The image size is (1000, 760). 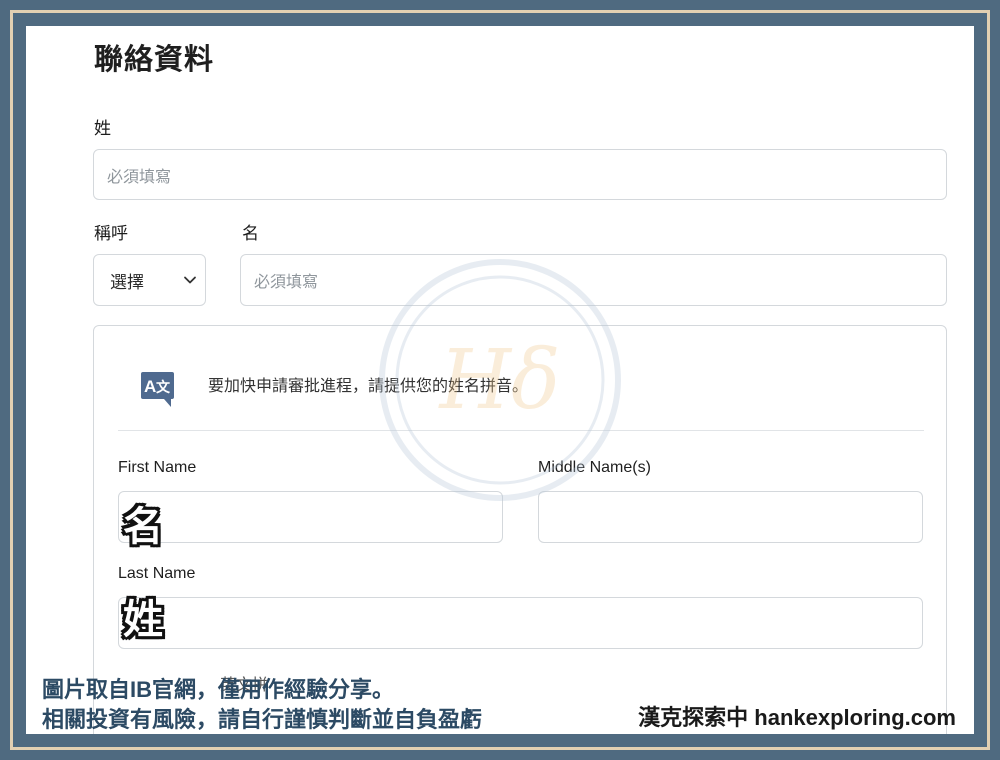 What do you see at coordinates (218, 689) in the screenshot?
I see `caption-line-1: 圖片取自IB官網，僅用作經驗分享。` at bounding box center [218, 689].